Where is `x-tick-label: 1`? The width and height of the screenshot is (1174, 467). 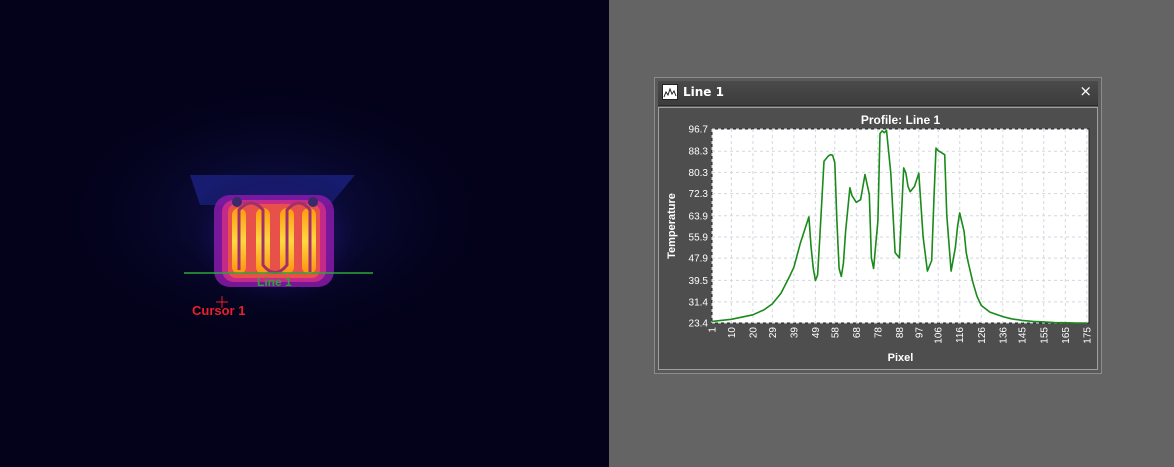
x-tick-label: 1 is located at coordinates (713, 330).